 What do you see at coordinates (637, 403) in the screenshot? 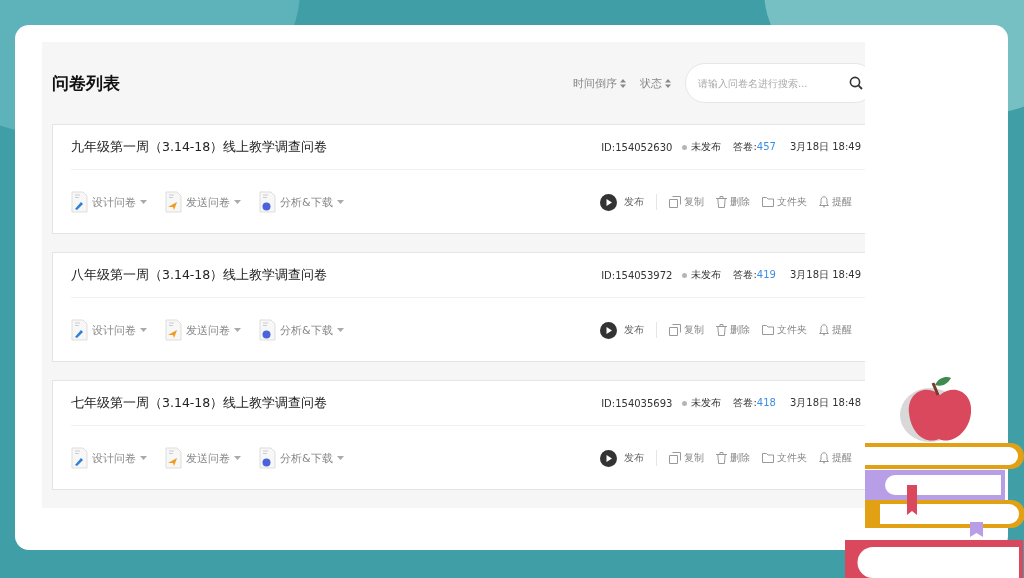
I see `survey-id: ID:154035693` at bounding box center [637, 403].